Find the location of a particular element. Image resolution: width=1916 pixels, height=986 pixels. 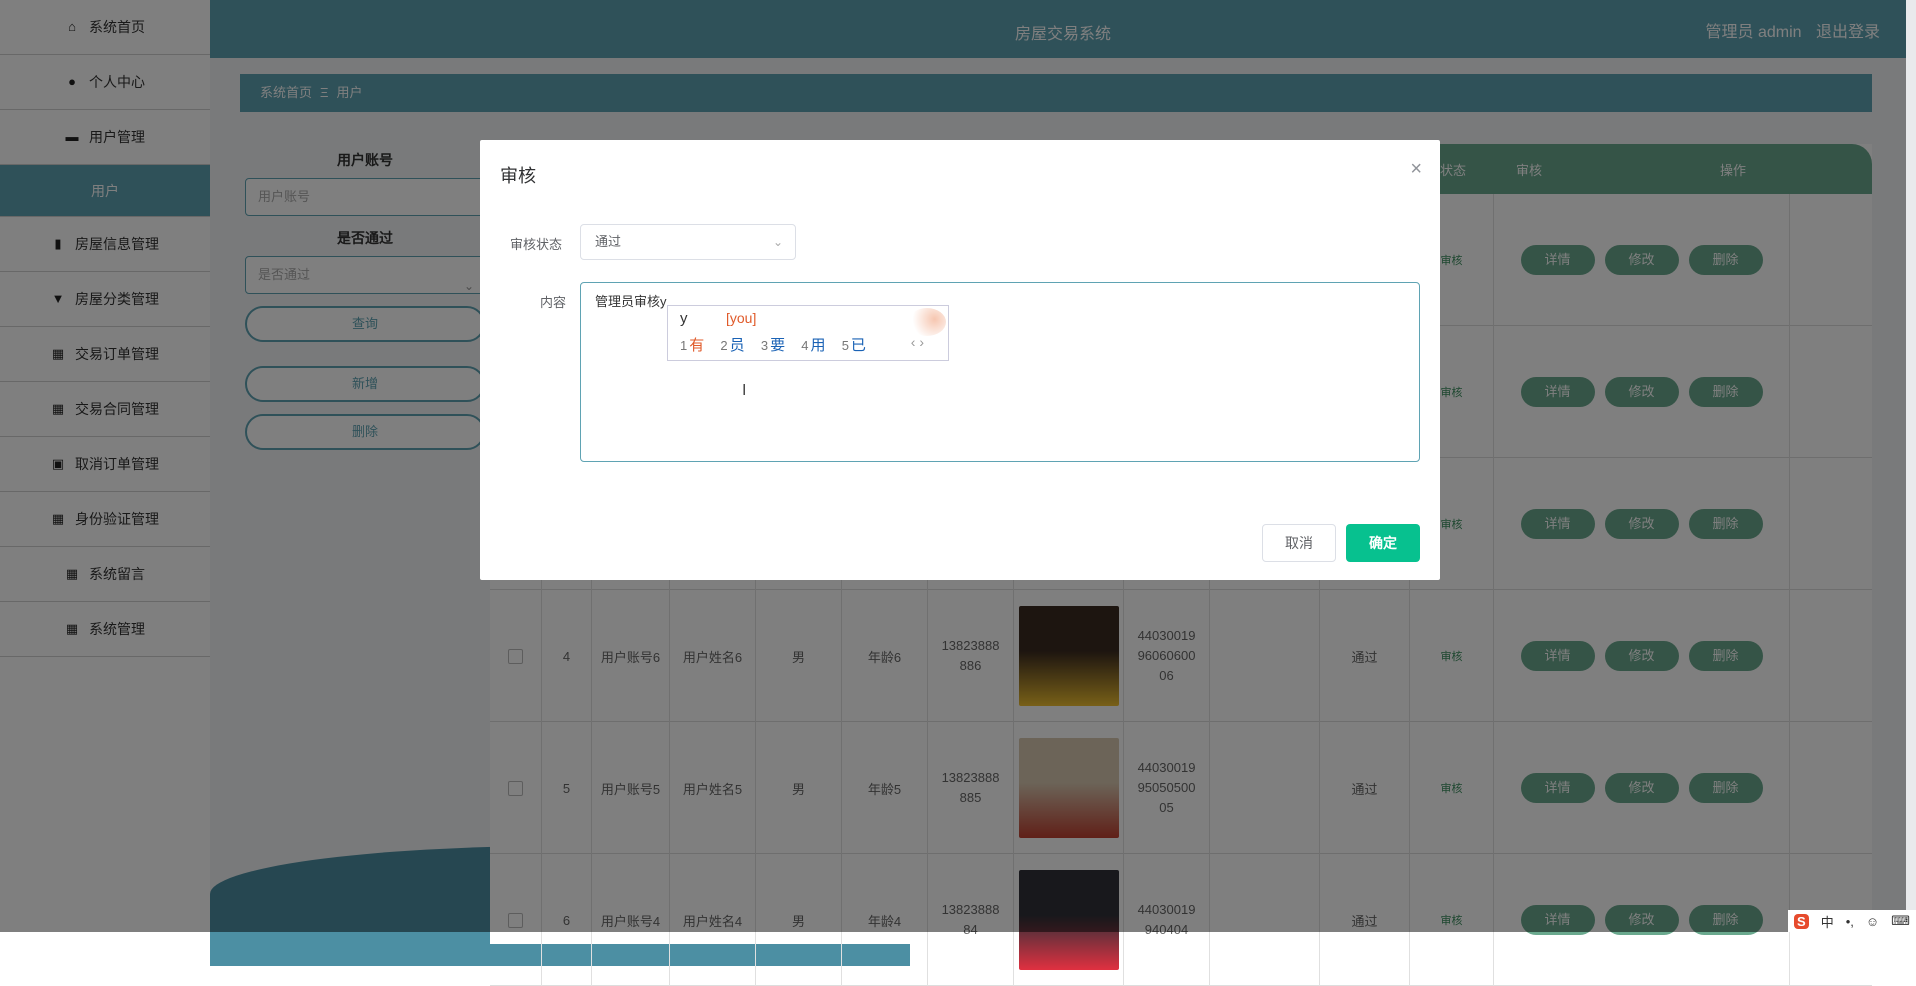

status-select-value: 通过 is located at coordinates (608, 241).